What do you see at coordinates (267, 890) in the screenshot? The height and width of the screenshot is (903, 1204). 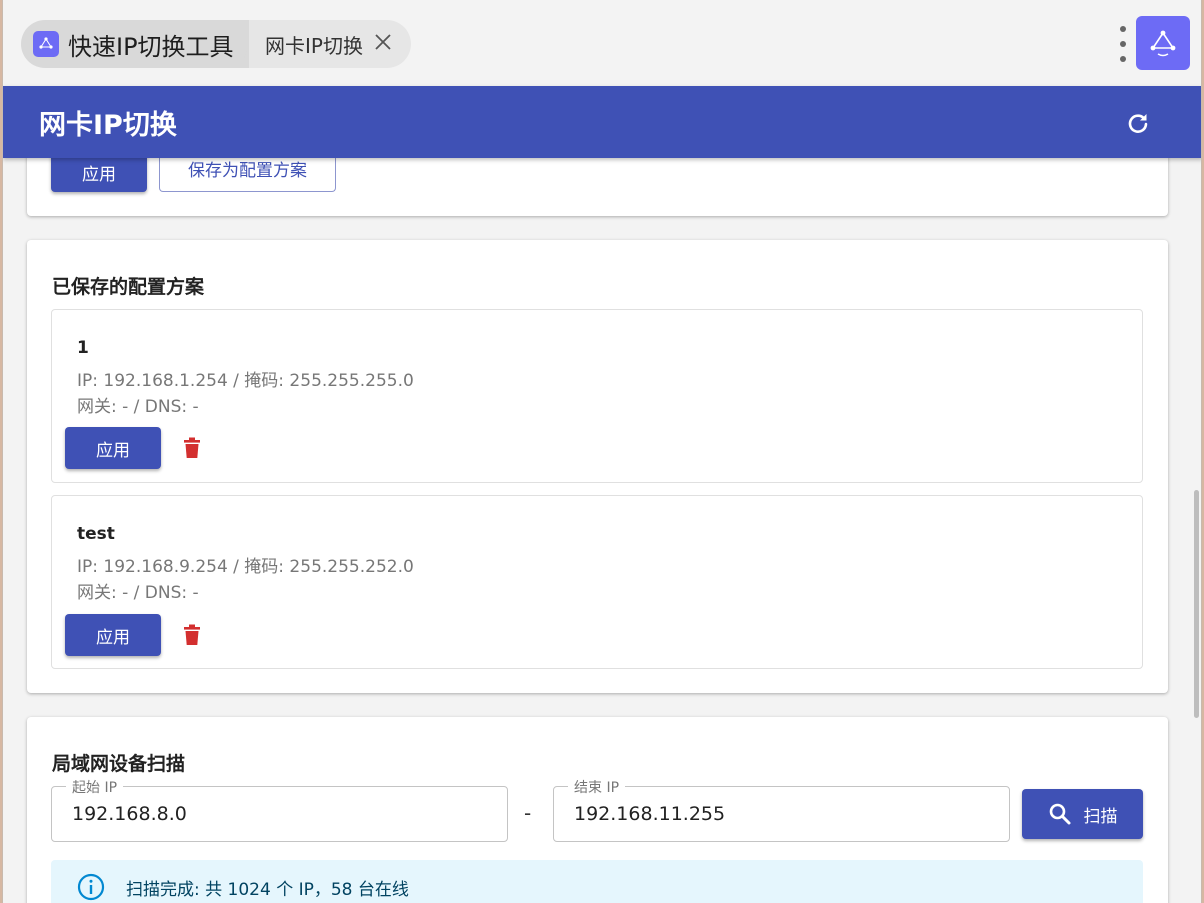 I see `scan-result-text: 扫描完成: 共 1024 个 IP，58 台在线` at bounding box center [267, 890].